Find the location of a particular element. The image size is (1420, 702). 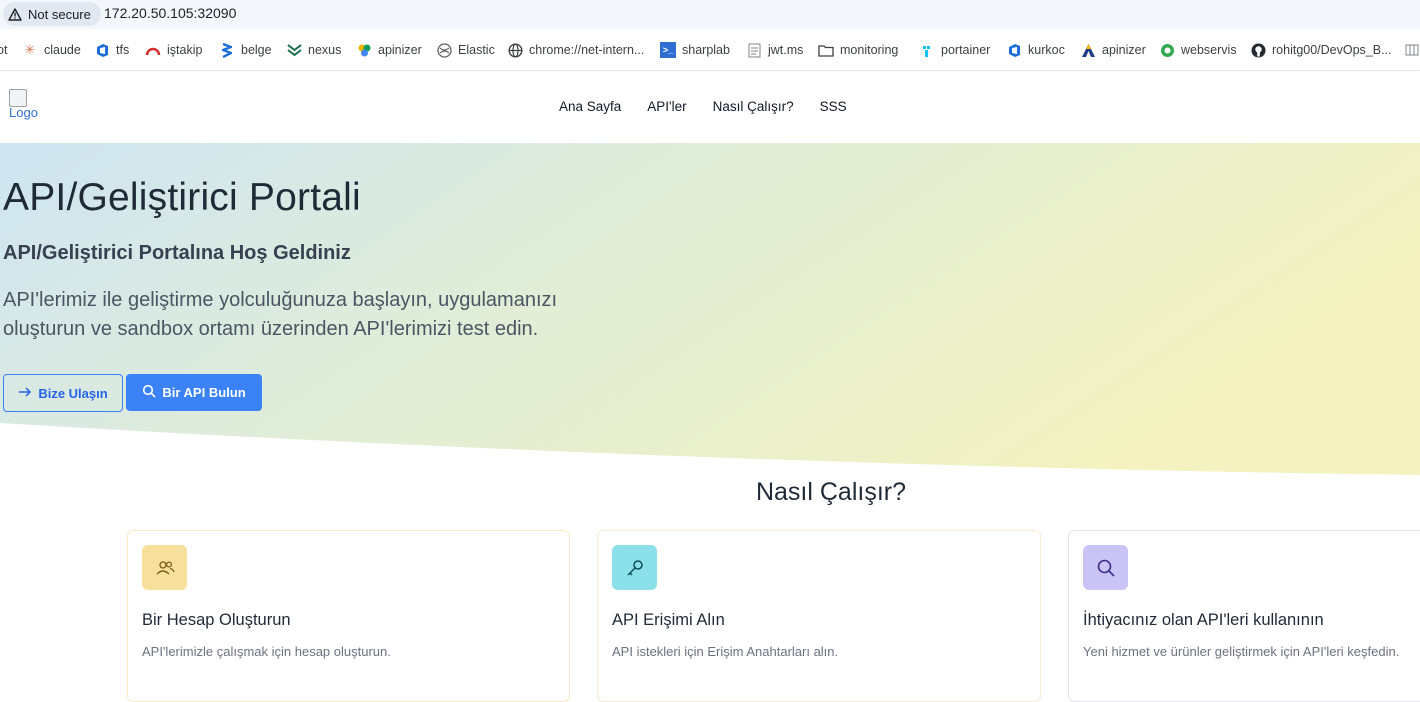

folder-icon is located at coordinates (826, 50).